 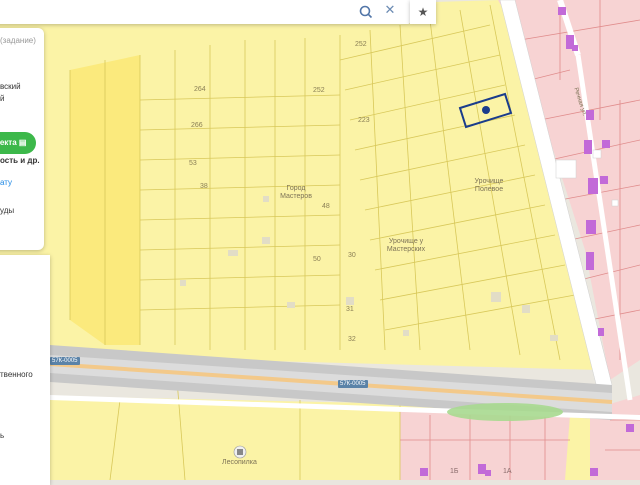 I want to click on object-button-label: ъекта, so click(x=8, y=142).